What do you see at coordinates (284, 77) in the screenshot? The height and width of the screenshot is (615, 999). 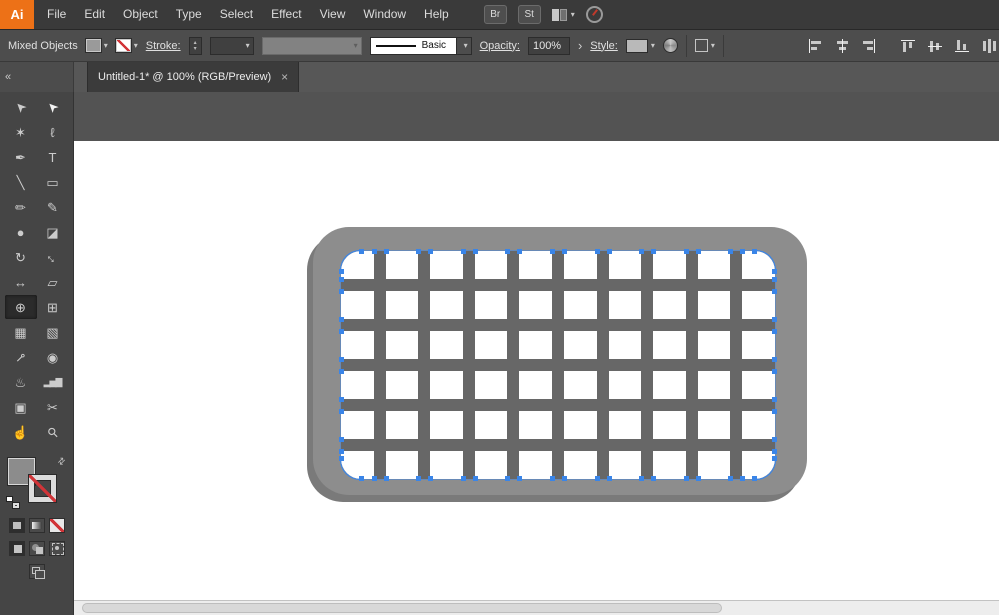 I see `close-tab-icon: ×` at bounding box center [284, 77].